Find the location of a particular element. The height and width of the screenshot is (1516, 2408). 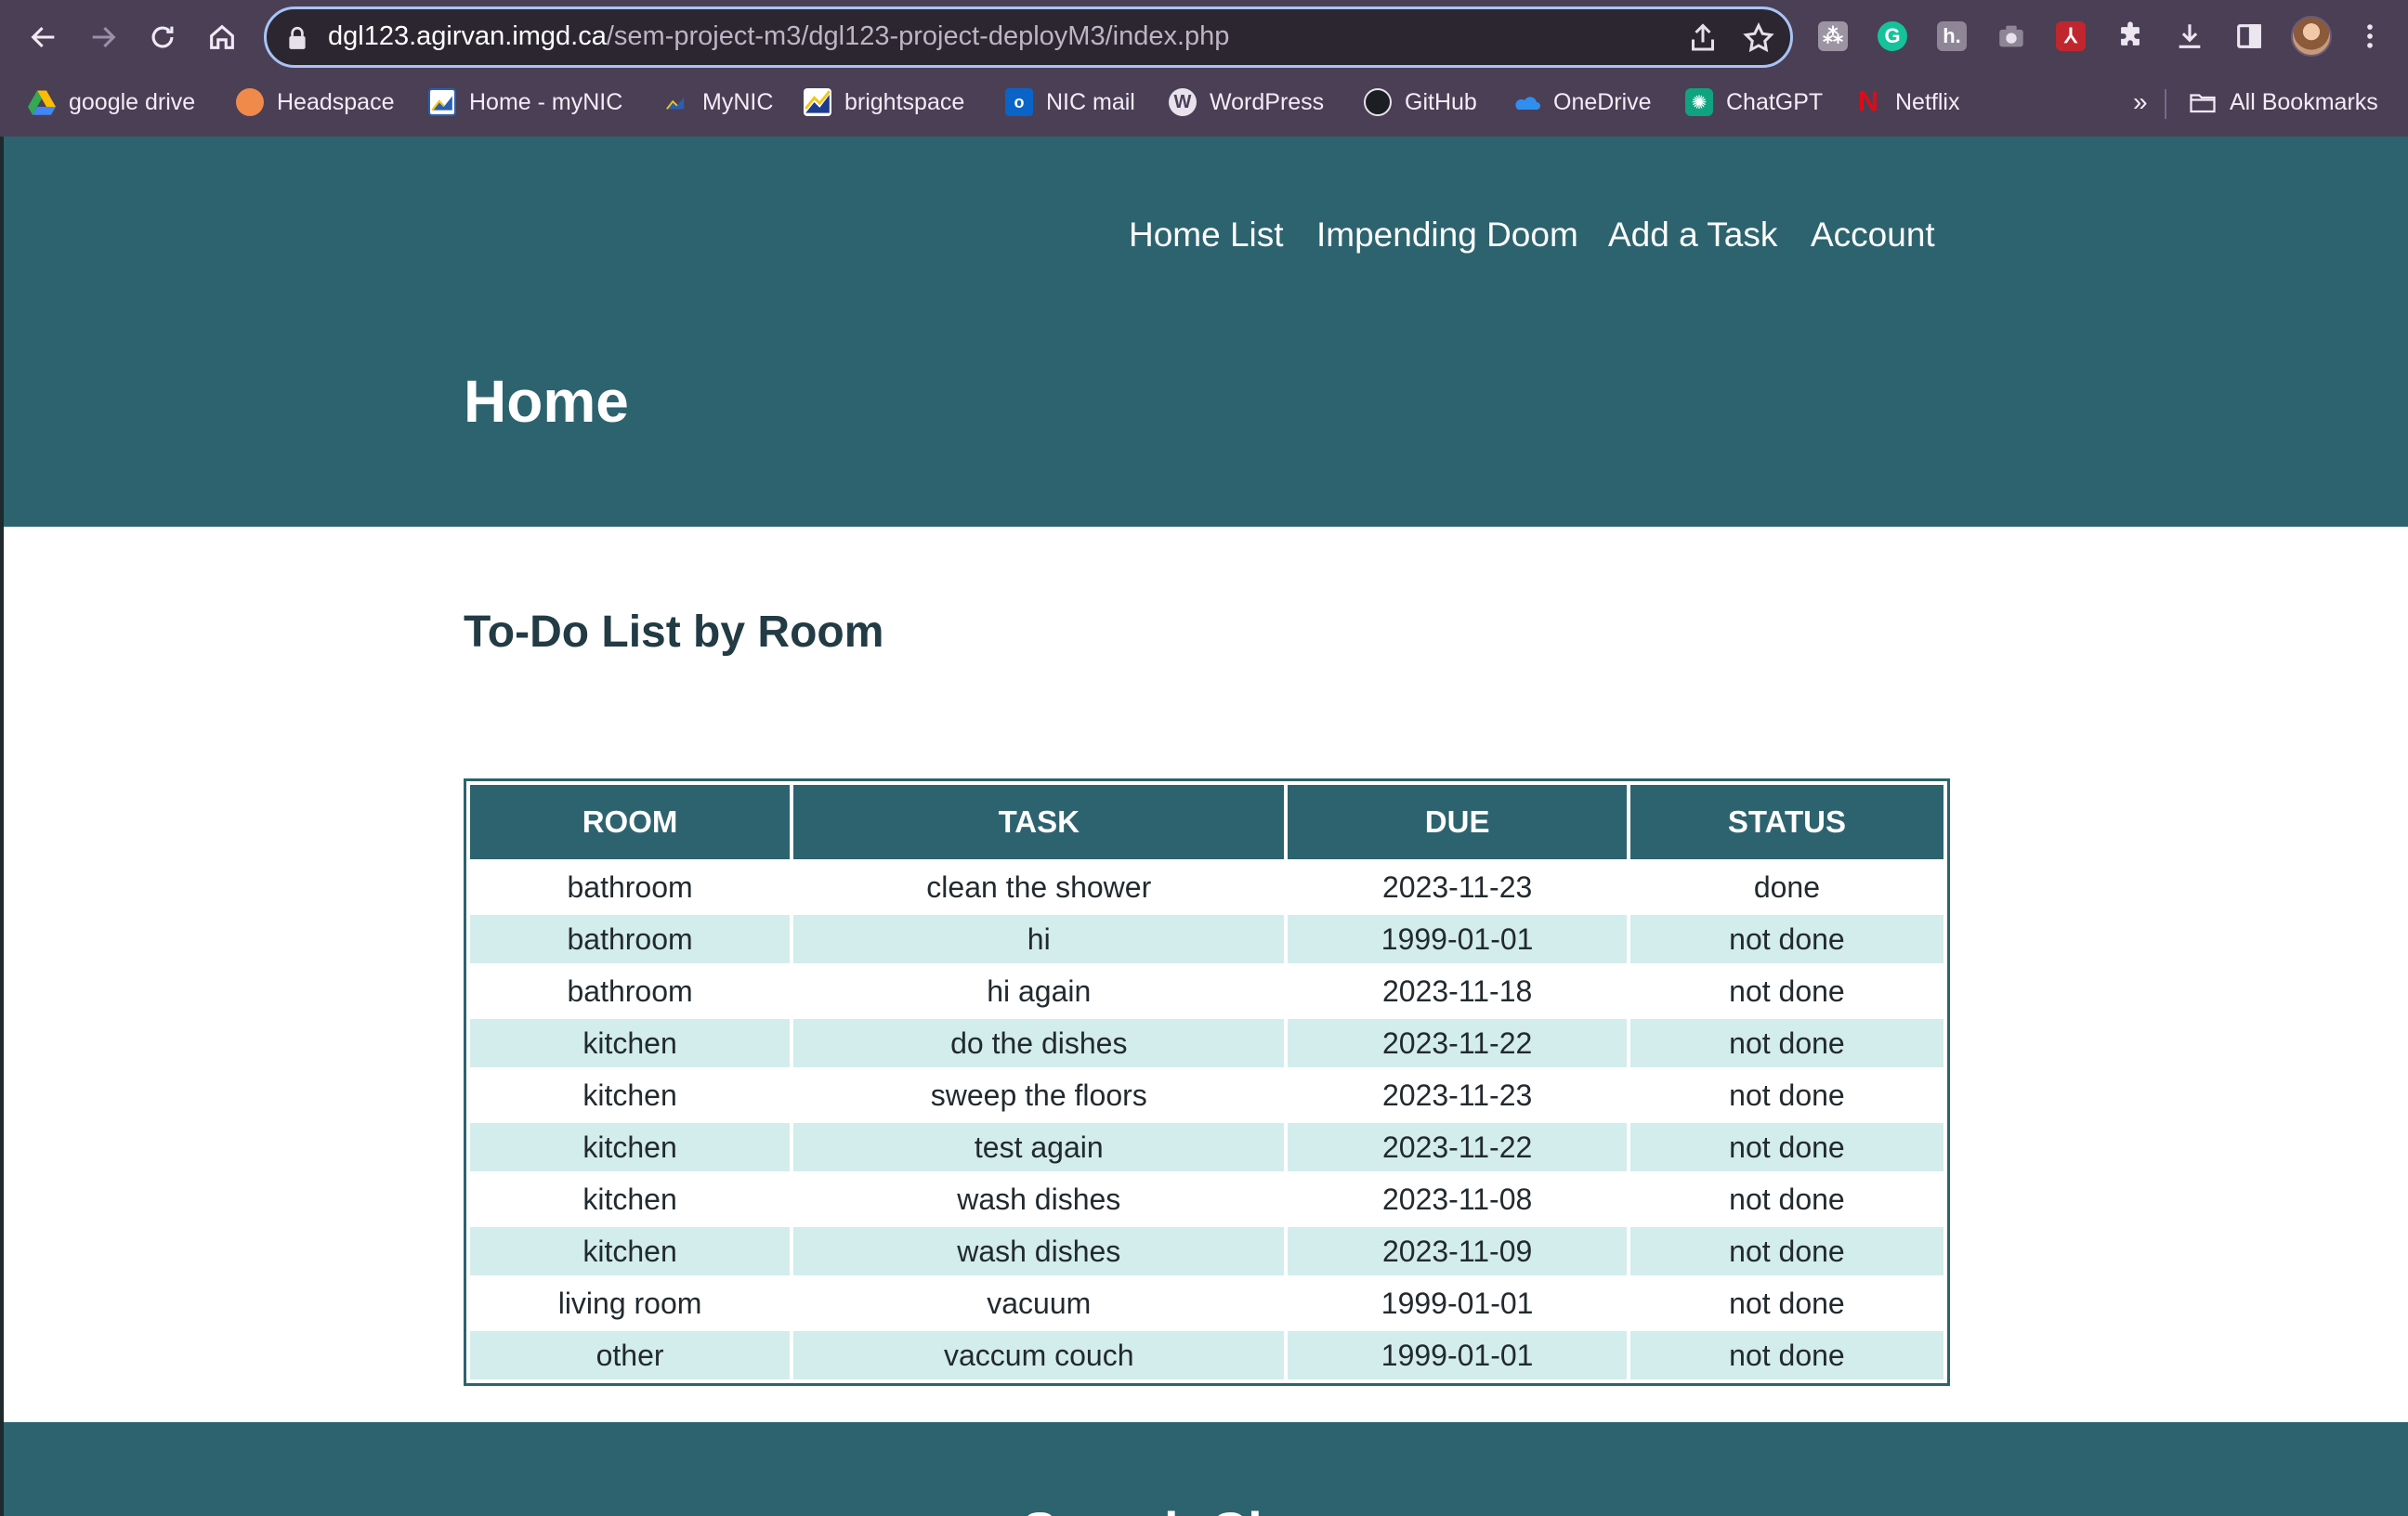

share-icon is located at coordinates (1703, 38).